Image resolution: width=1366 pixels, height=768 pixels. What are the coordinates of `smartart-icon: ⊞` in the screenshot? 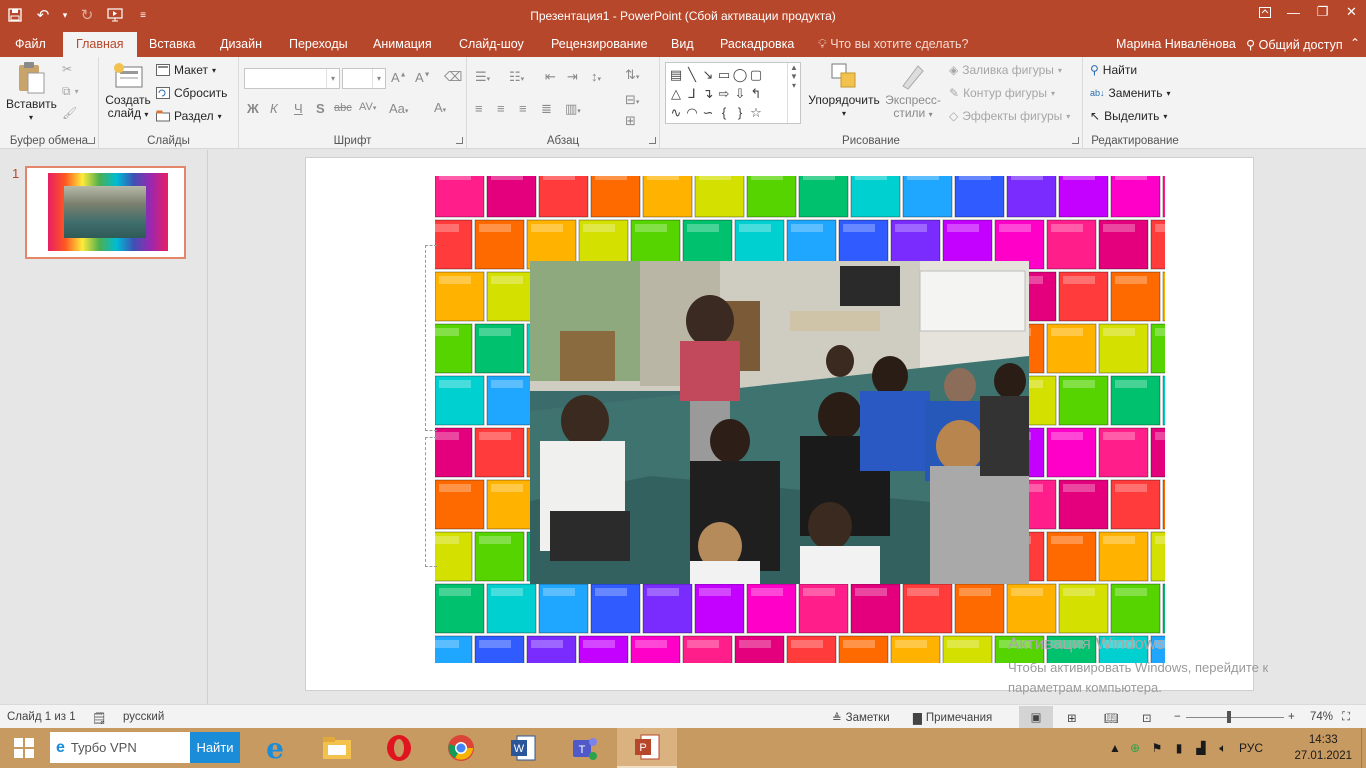 It's located at (630, 121).